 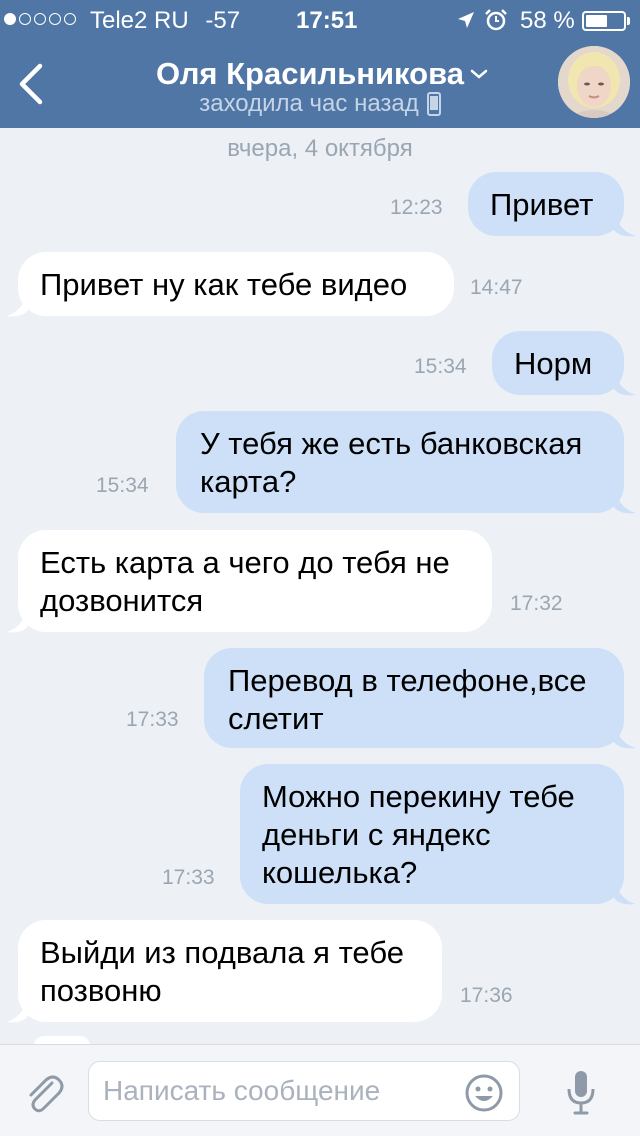 I want to click on microphone-icon, so click(x=581, y=1093).